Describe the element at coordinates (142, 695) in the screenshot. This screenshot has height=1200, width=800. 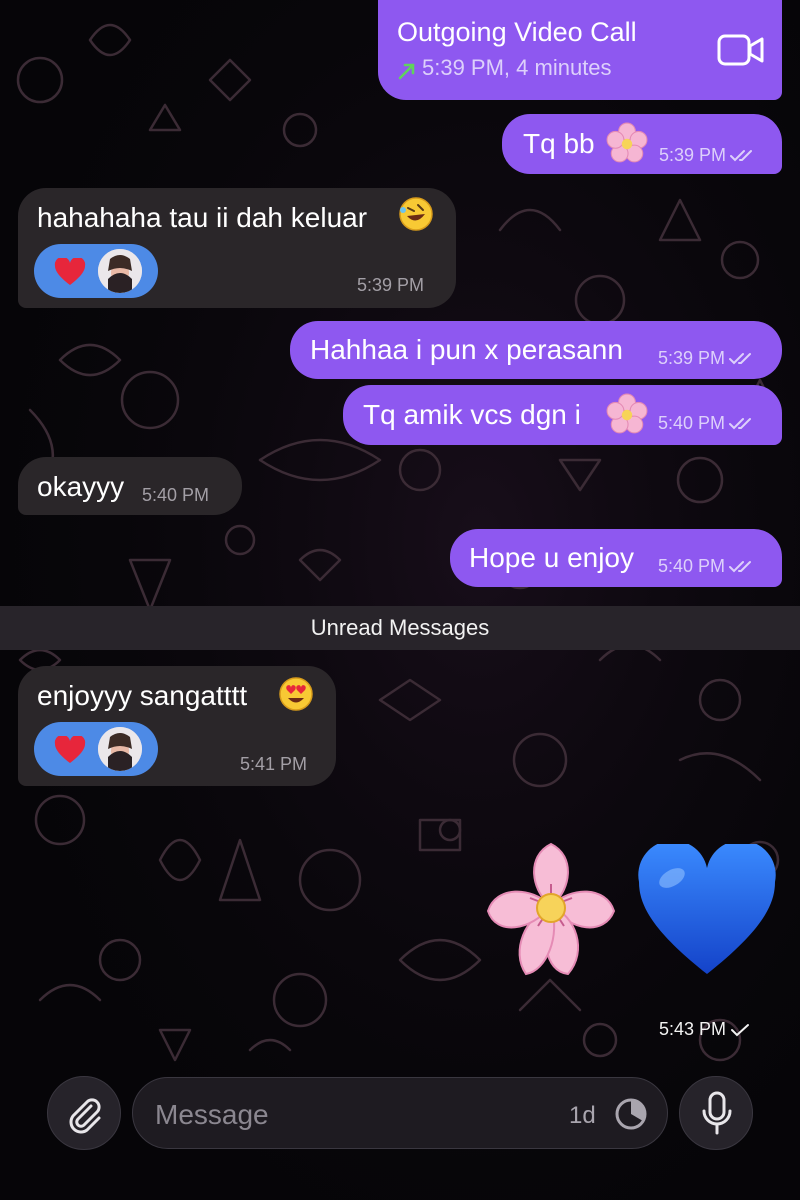
I see `message-text: enjoyyy sangatttt` at that location.